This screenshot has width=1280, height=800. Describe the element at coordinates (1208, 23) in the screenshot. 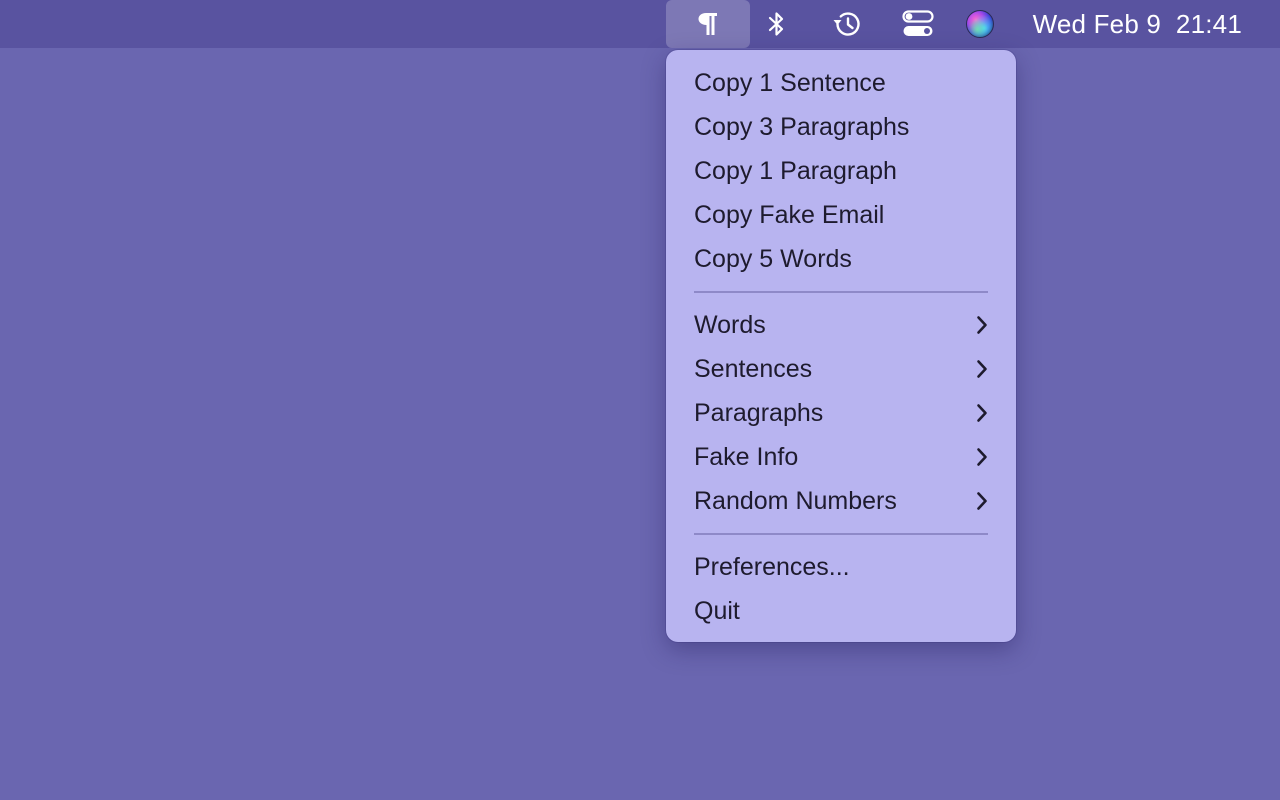

I see `clock-time: 21:41` at that location.